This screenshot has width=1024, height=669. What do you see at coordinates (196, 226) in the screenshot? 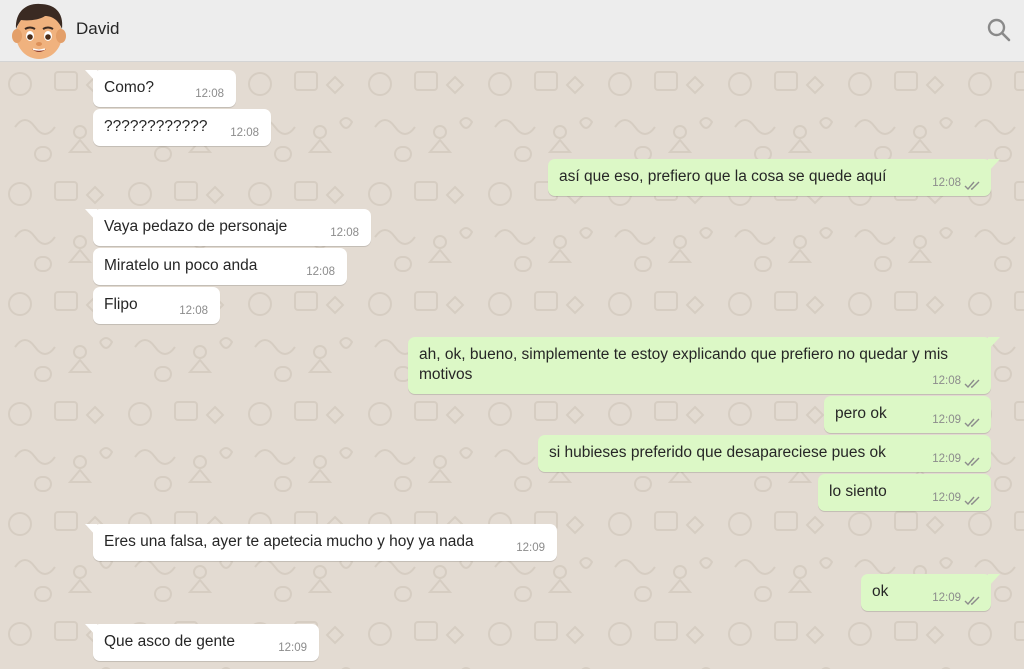
I see `message-text: Vaya pedazo de personaje` at bounding box center [196, 226].